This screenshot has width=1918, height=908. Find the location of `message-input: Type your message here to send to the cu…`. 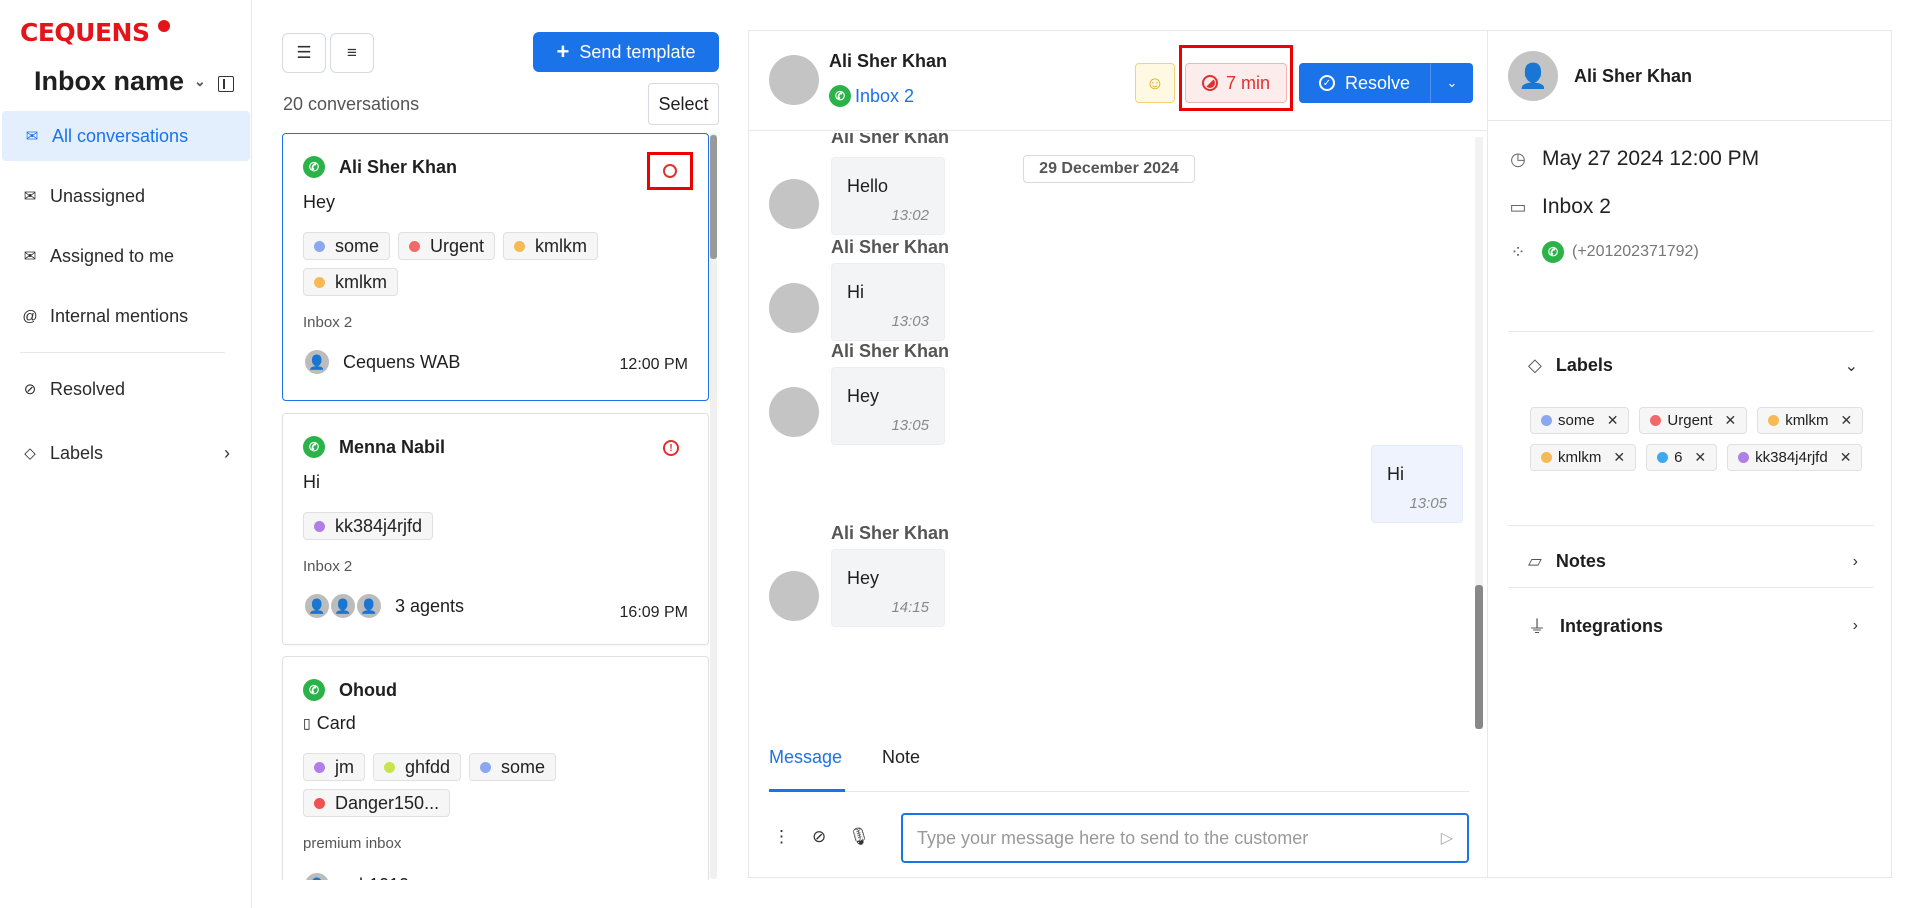

message-input: Type your message here to send to the cu… is located at coordinates (1185, 838).